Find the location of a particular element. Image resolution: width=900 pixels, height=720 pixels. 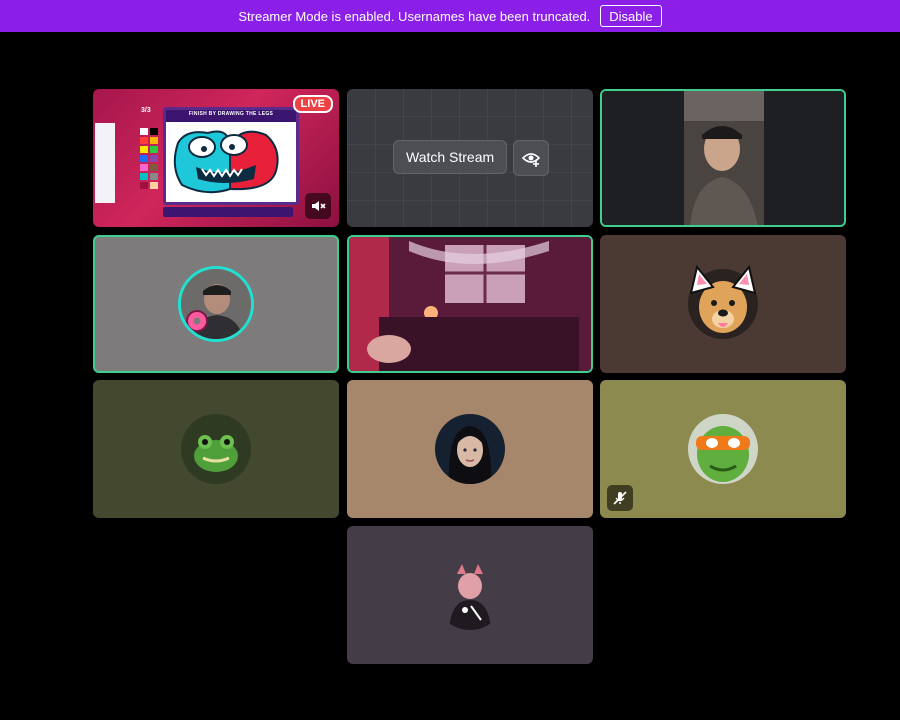

stream-tile: 3/3 FINISH BY DRAWING THE LEGS LIVE is located at coordinates (216, 158).